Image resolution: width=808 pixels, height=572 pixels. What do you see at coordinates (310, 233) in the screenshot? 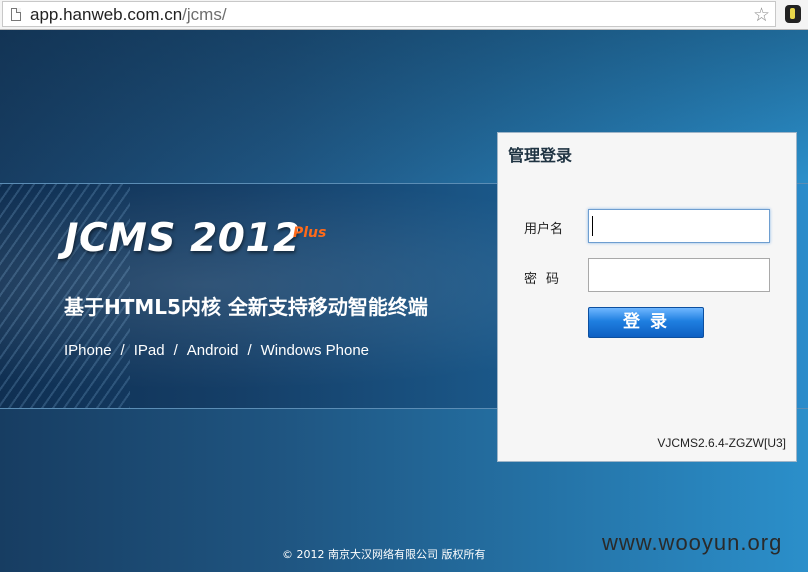
I see `plus-badge: Plus` at bounding box center [310, 233].